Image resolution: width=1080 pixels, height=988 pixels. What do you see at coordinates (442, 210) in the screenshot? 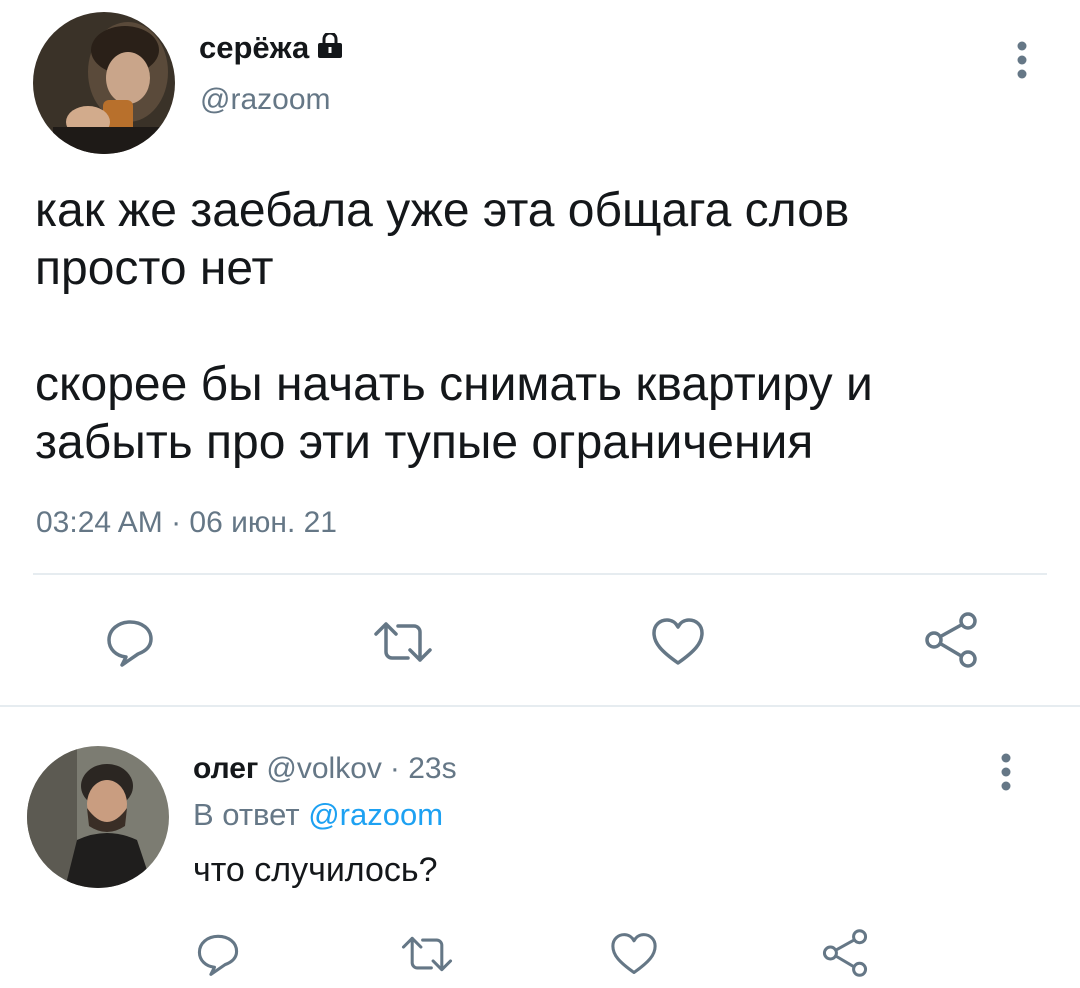
I see `tweet-text-line: как же заебала уже эта общага слов` at bounding box center [442, 210].